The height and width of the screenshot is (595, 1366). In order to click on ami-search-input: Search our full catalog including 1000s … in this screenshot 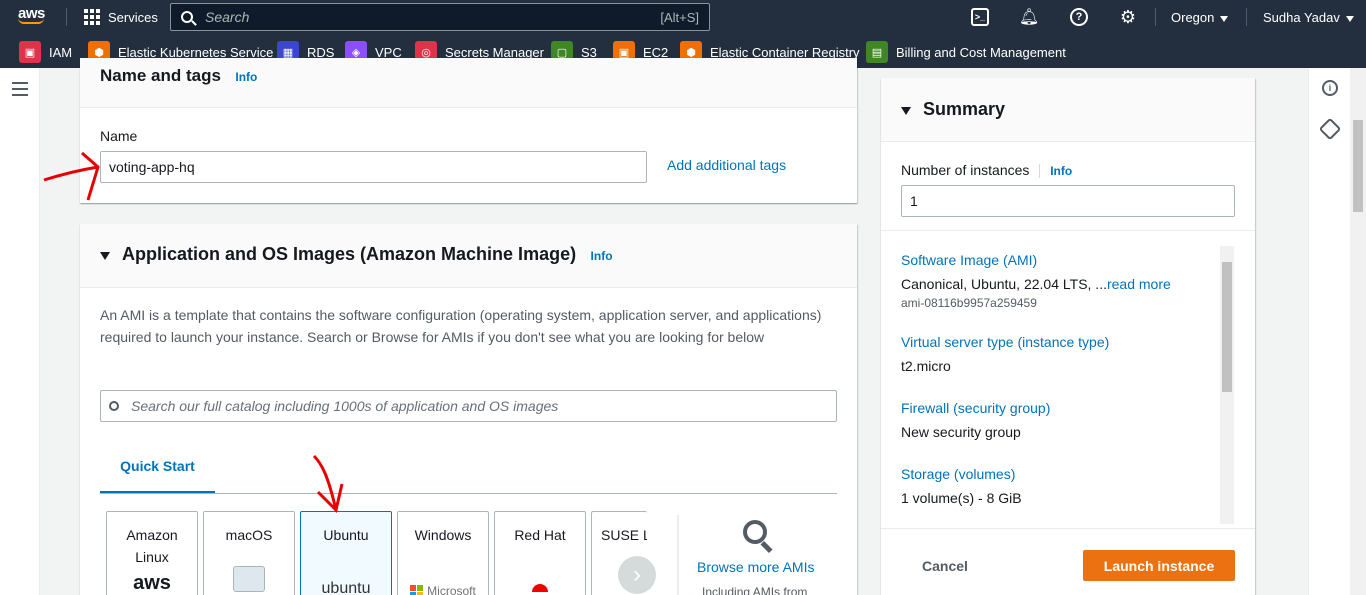, I will do `click(468, 406)`.